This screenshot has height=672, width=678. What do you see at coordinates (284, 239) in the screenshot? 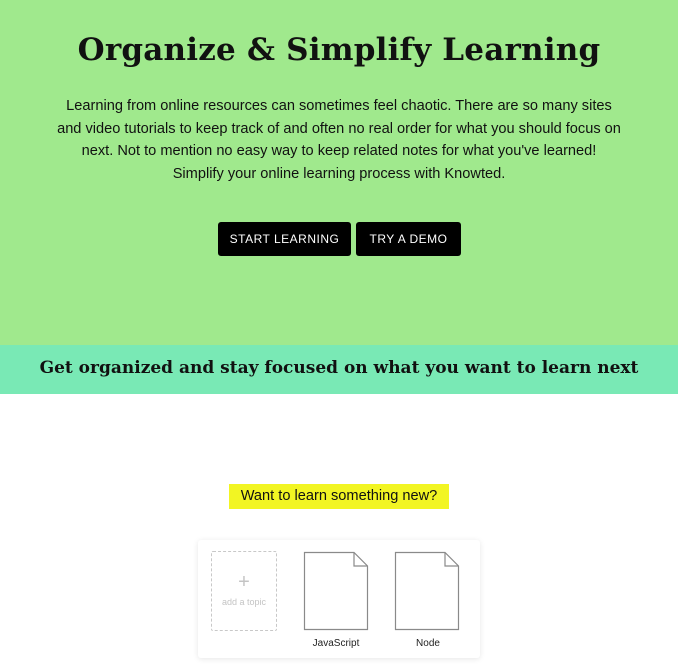
I see `start-learning-button: START LEARNING` at bounding box center [284, 239].